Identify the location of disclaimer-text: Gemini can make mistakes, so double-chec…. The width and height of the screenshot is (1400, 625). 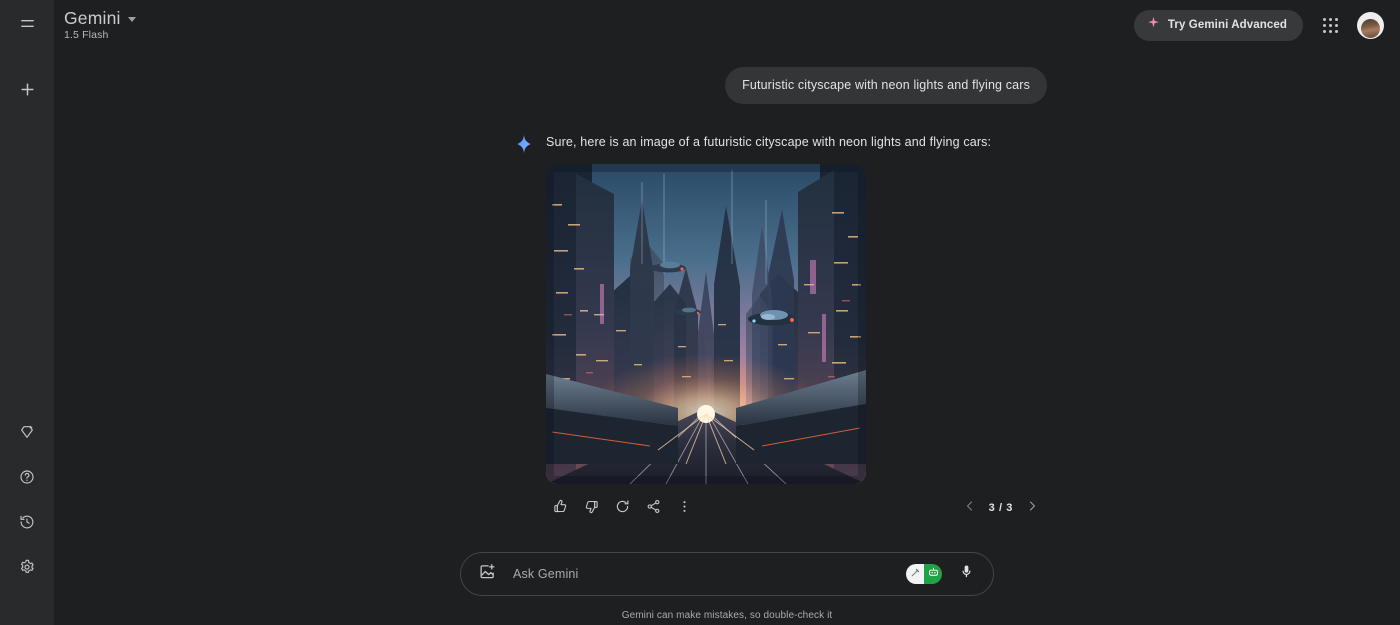
(727, 615).